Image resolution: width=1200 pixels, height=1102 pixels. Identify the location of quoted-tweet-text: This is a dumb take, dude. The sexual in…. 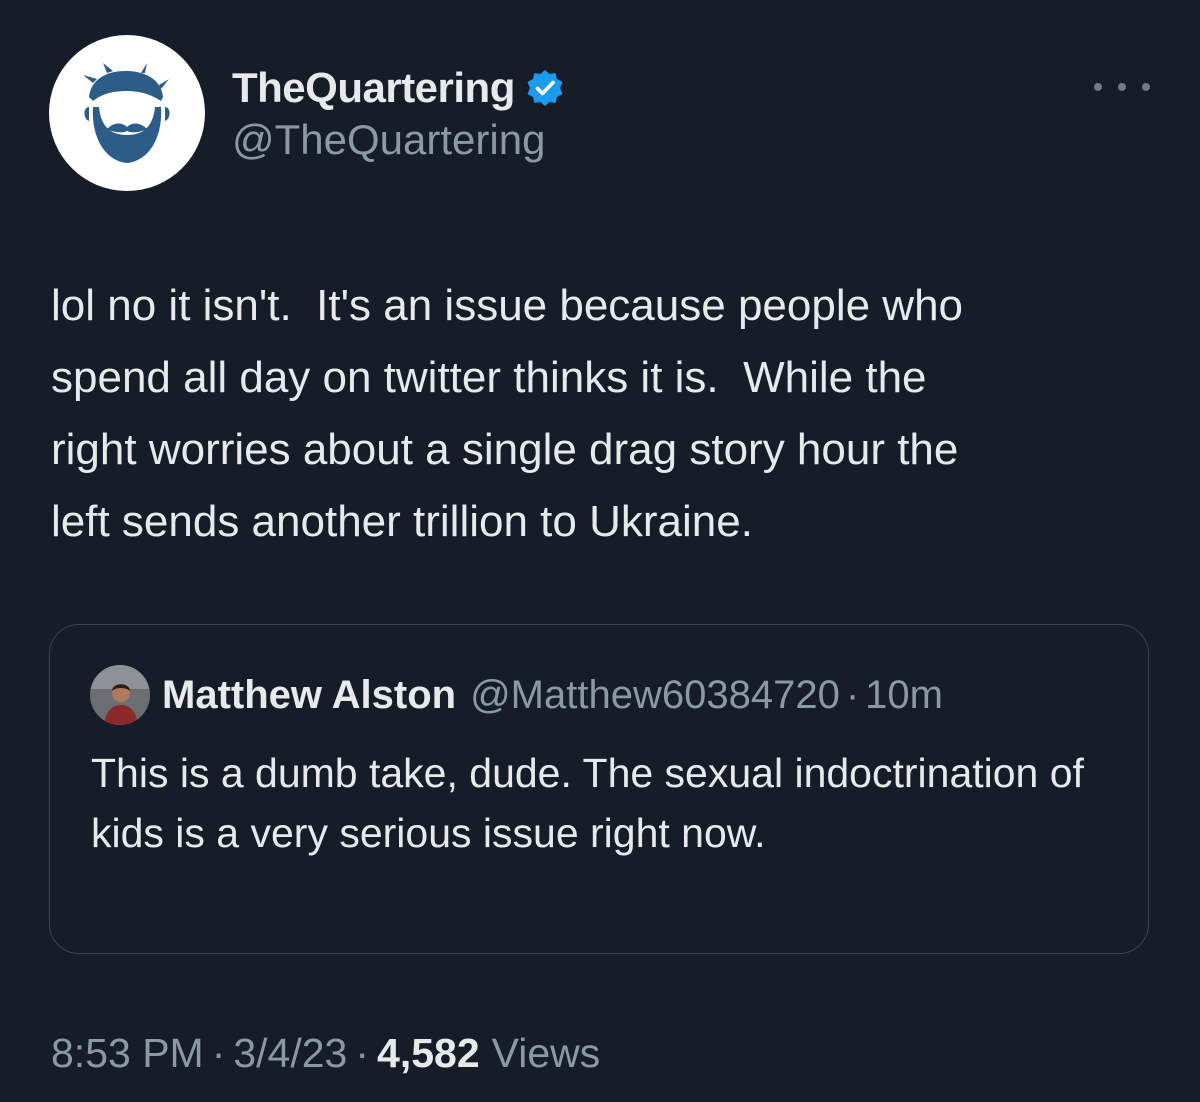
(587, 803).